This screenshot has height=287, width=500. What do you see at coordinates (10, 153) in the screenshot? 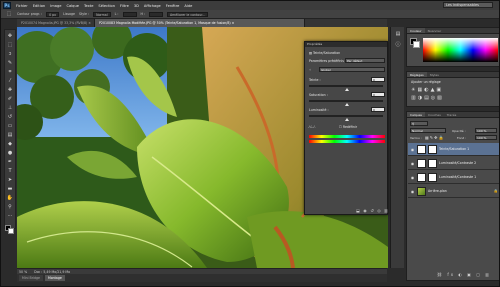
I see `dodge-tool-icon: ●` at bounding box center [10, 153].